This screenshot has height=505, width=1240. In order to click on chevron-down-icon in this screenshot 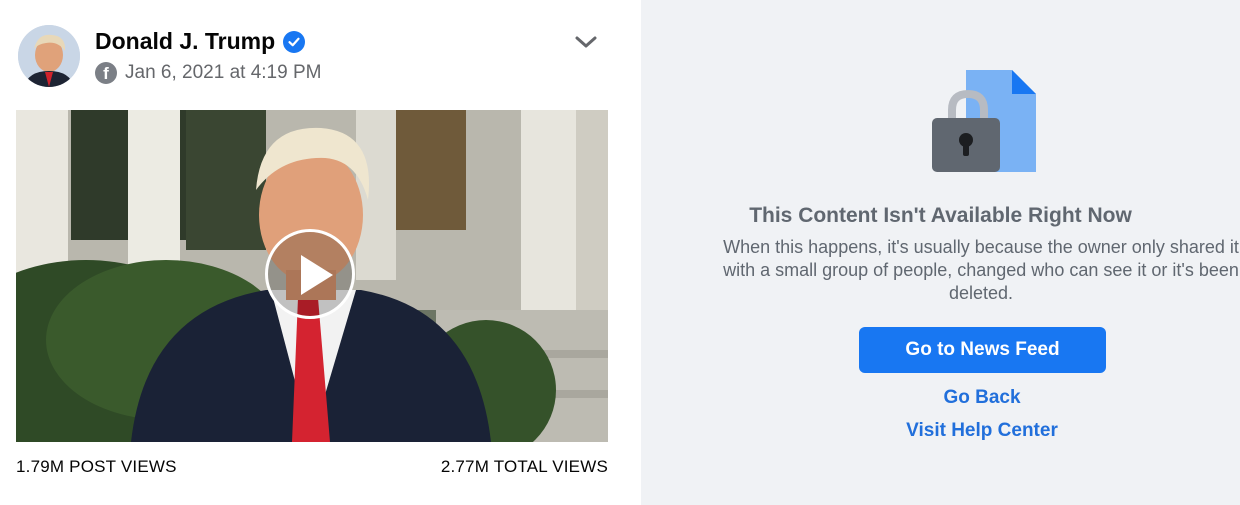, I will do `click(586, 42)`.